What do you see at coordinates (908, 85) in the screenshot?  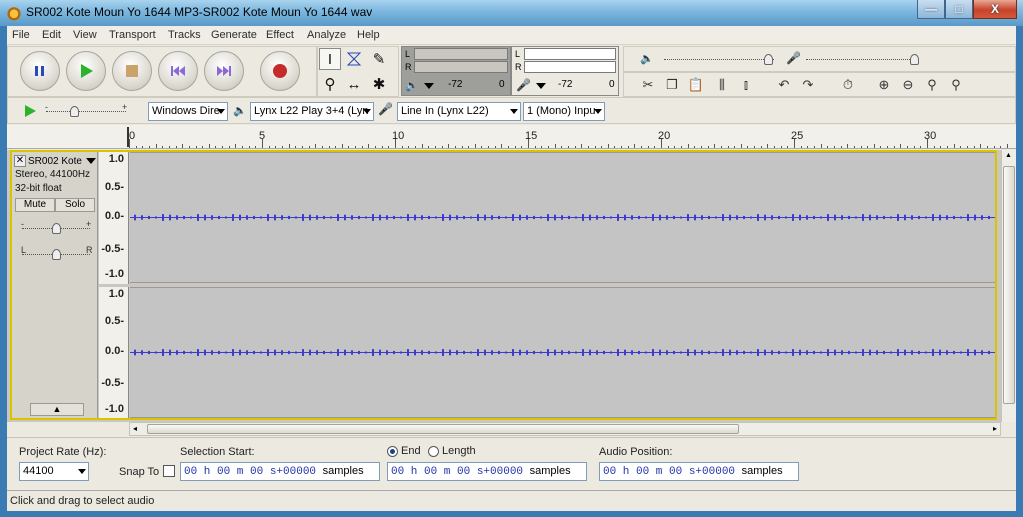 I see `zoom-out-button: ⊖` at bounding box center [908, 85].